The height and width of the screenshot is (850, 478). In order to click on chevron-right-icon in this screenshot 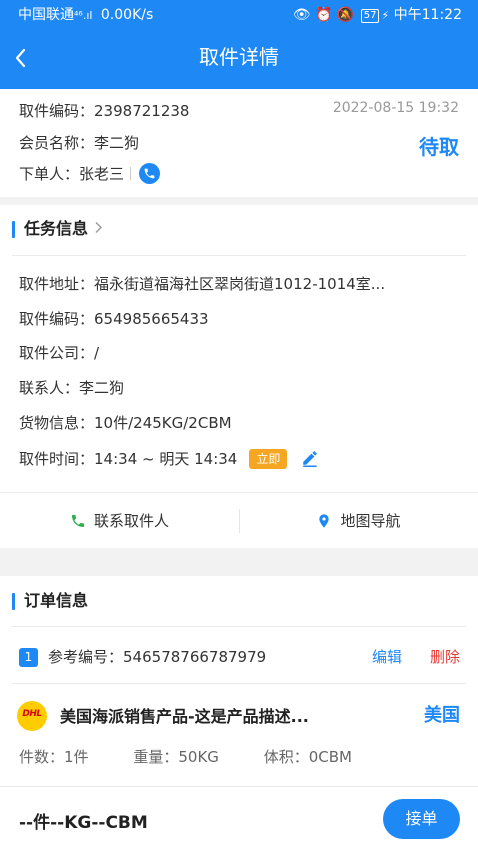, I will do `click(98, 229)`.